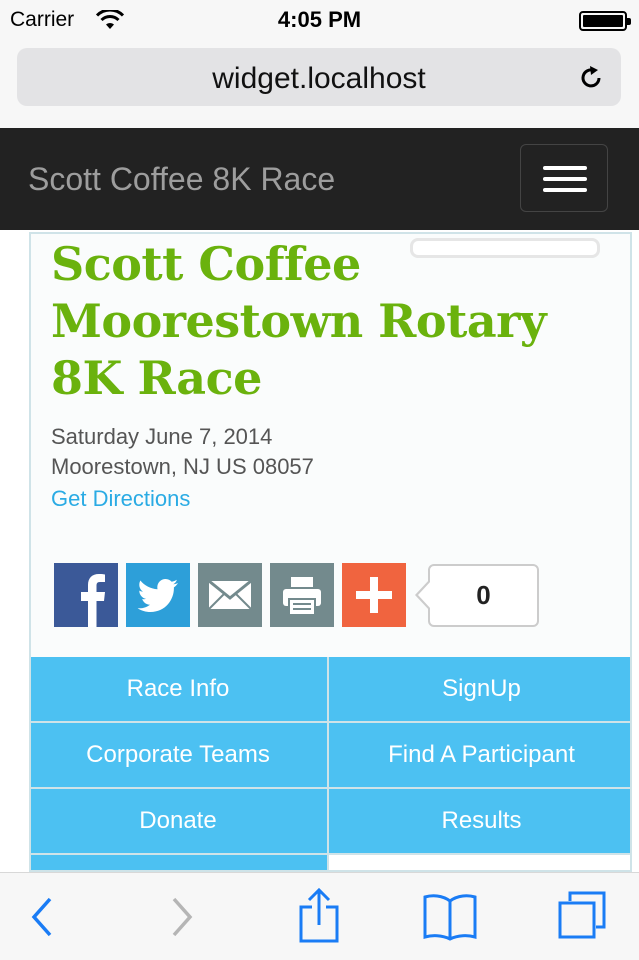  I want to click on status-bar: Carrier 4:05 PM, so click(319, 20).